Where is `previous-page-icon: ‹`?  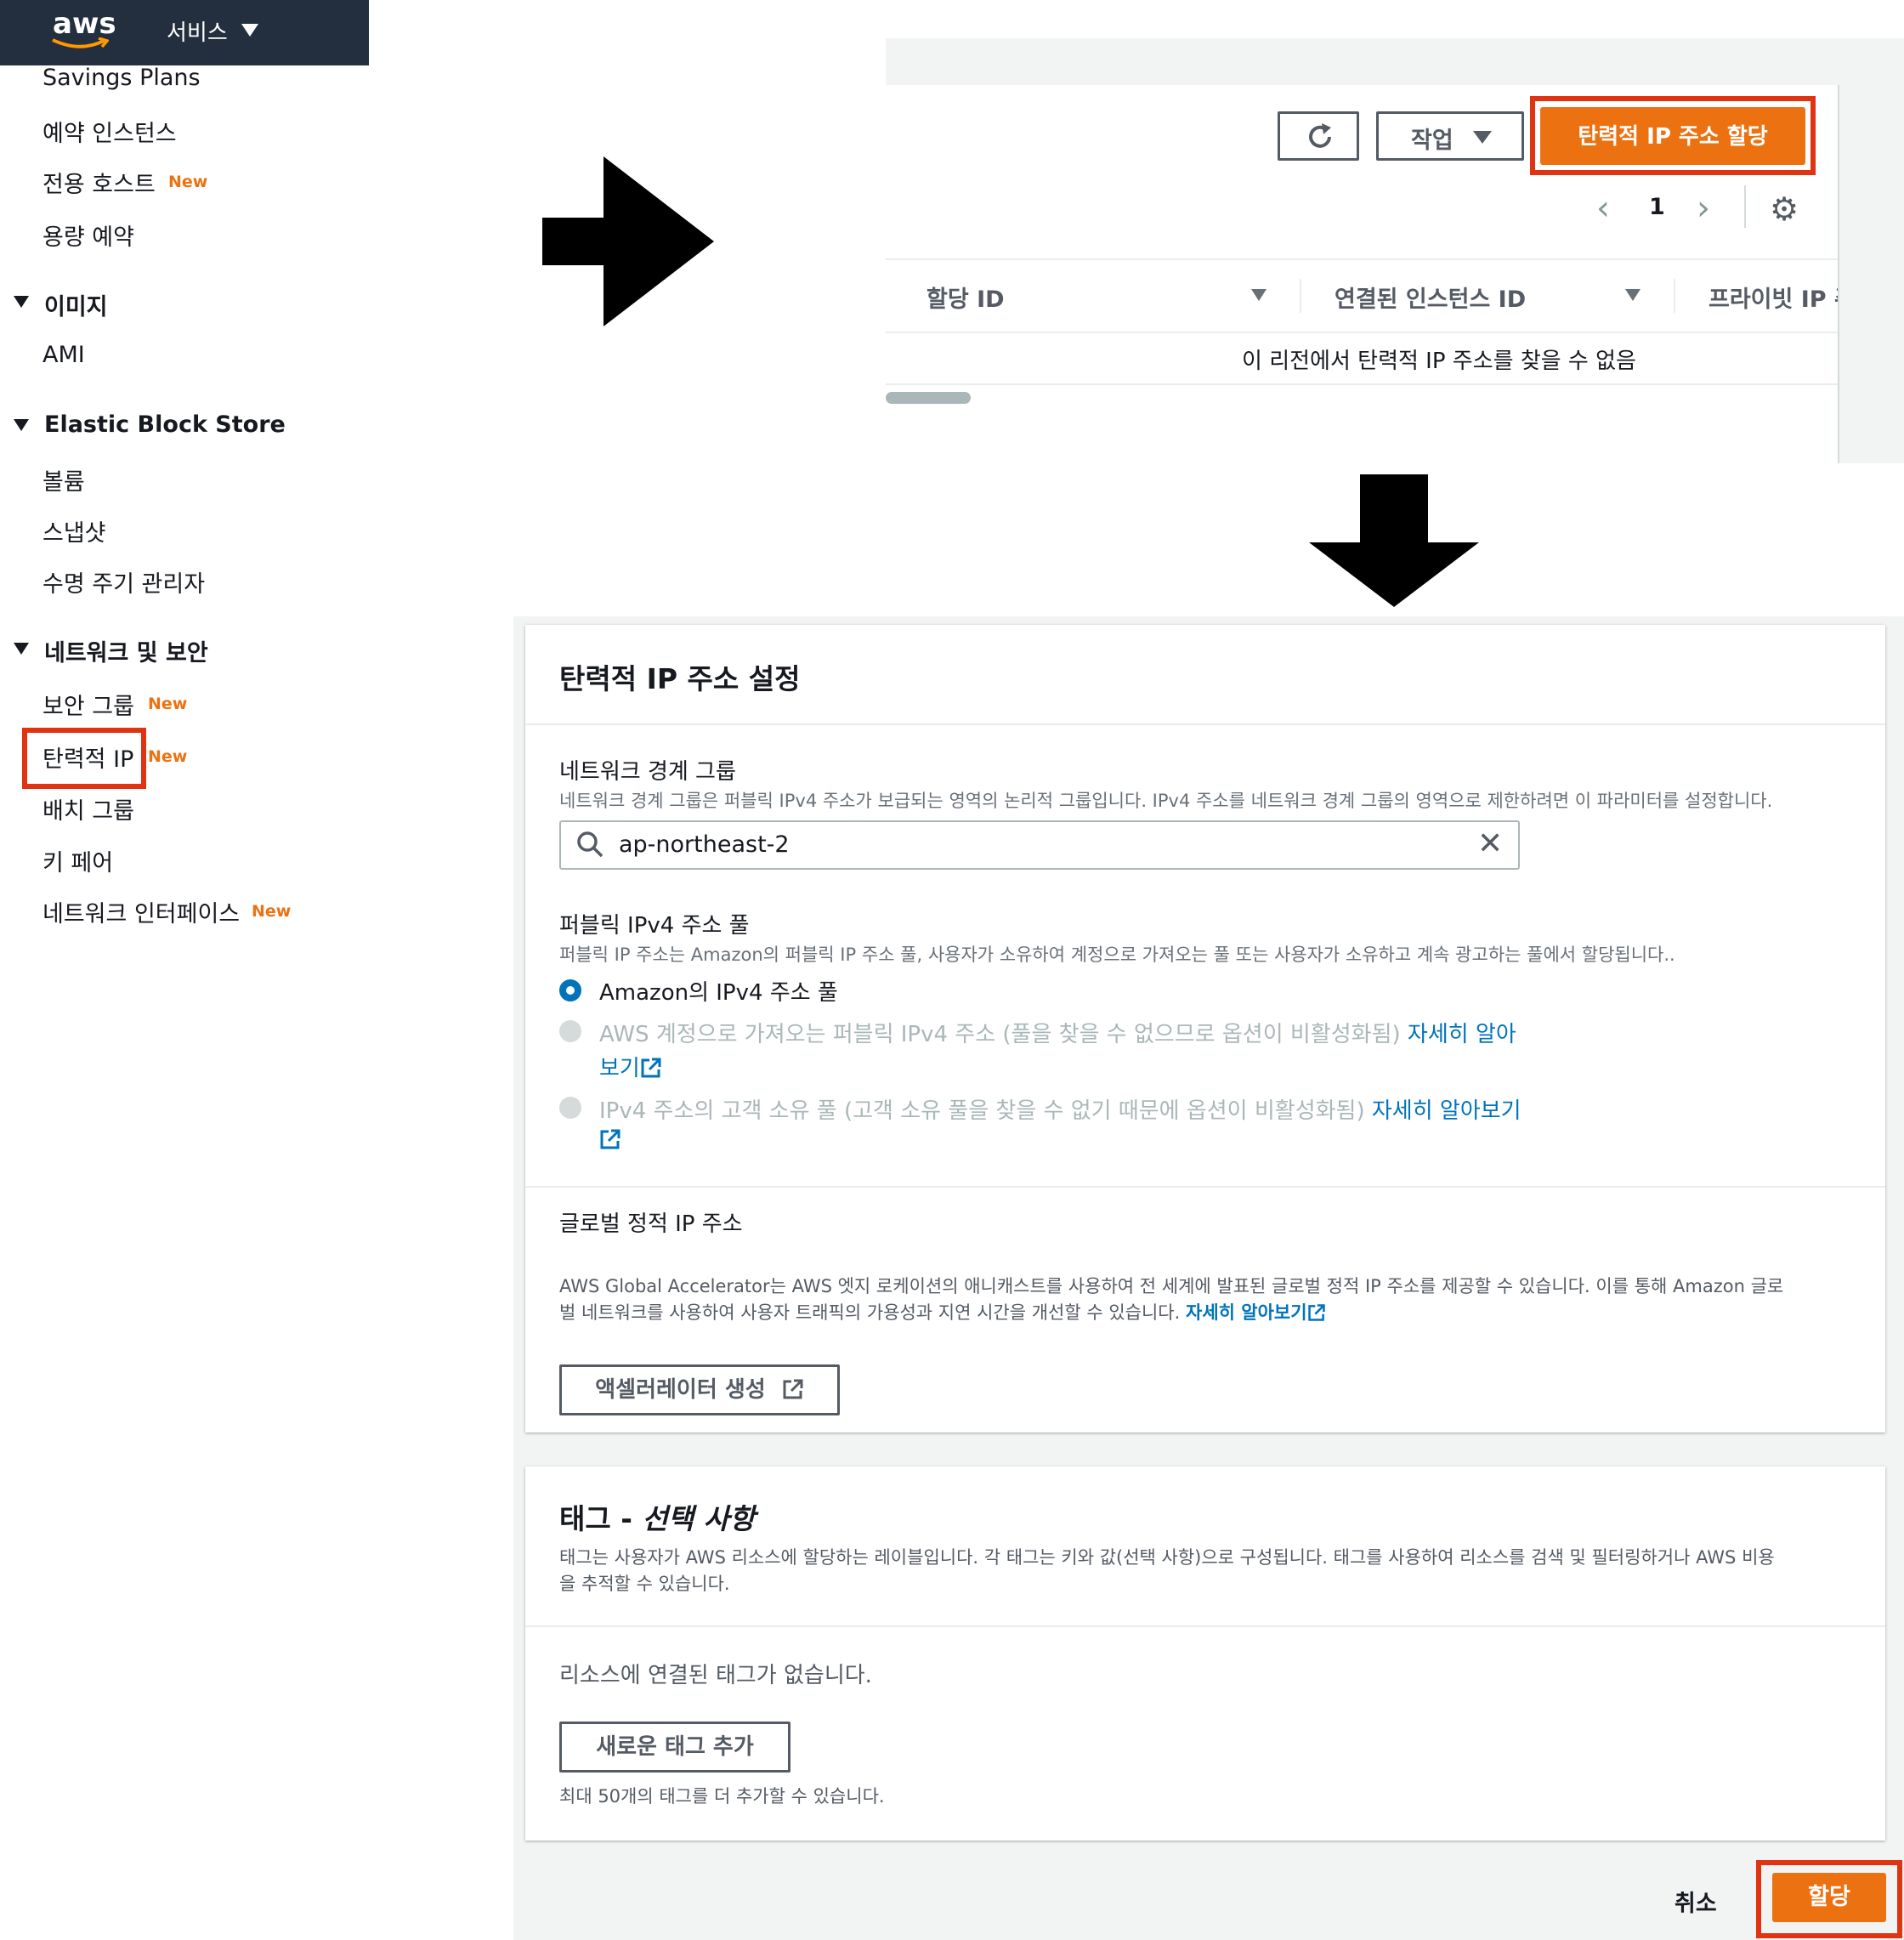 previous-page-icon: ‹ is located at coordinates (1603, 208).